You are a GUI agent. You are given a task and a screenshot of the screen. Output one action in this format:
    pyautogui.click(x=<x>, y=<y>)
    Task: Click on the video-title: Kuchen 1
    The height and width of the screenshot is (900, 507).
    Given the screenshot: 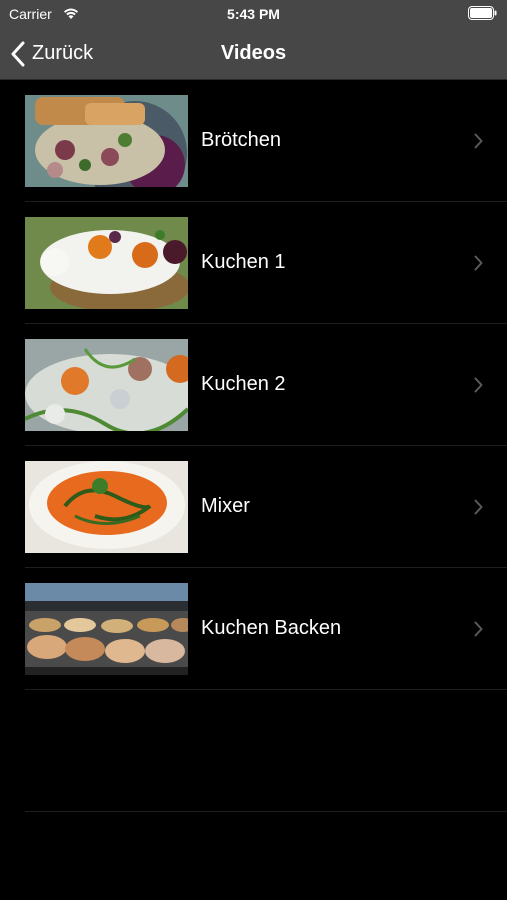 What is the action you would take?
    pyautogui.click(x=243, y=262)
    